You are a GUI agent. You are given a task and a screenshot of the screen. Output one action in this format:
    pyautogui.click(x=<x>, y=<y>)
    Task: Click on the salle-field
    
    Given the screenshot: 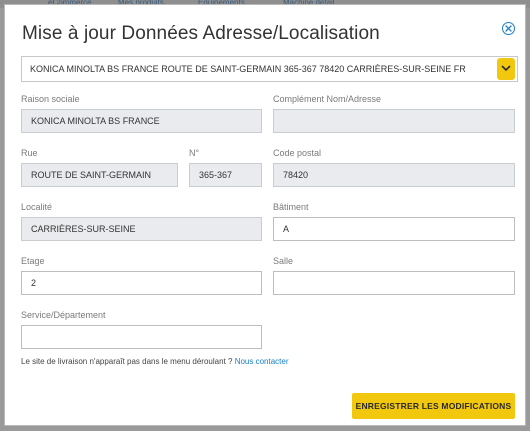 What is the action you would take?
    pyautogui.click(x=394, y=283)
    